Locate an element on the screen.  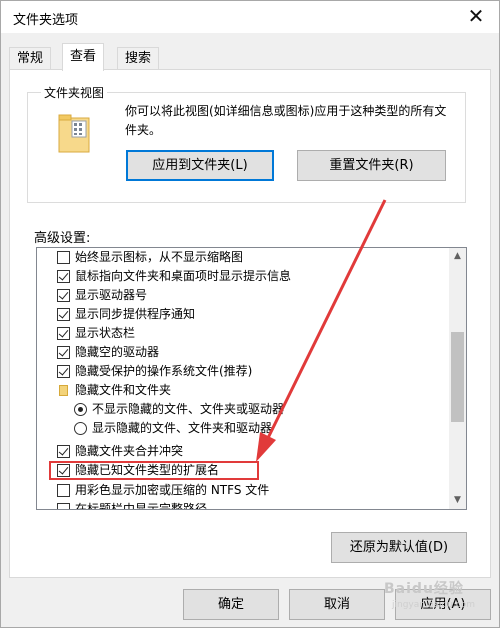
list-item: 隐藏文件和文件夹 is located at coordinates (242, 390).